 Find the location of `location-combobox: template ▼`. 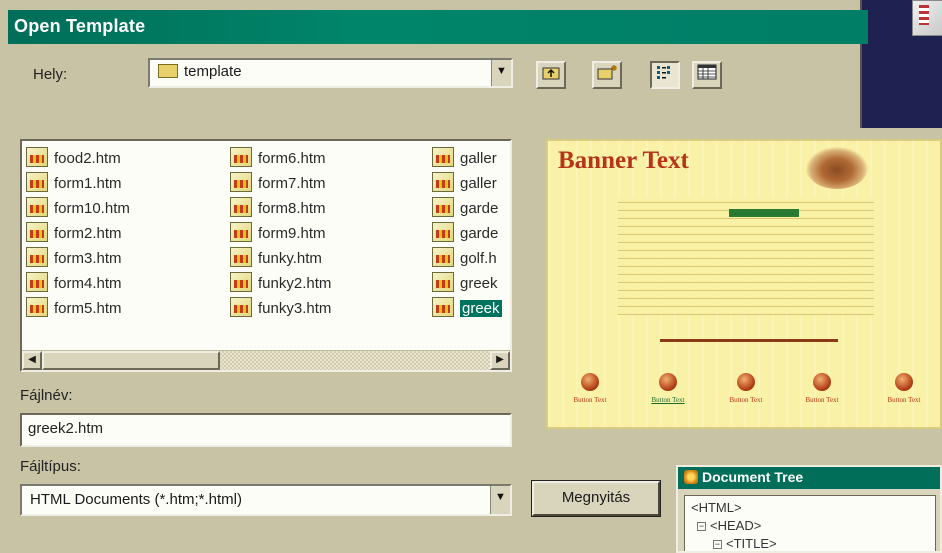

location-combobox: template ▼ is located at coordinates (330, 73).